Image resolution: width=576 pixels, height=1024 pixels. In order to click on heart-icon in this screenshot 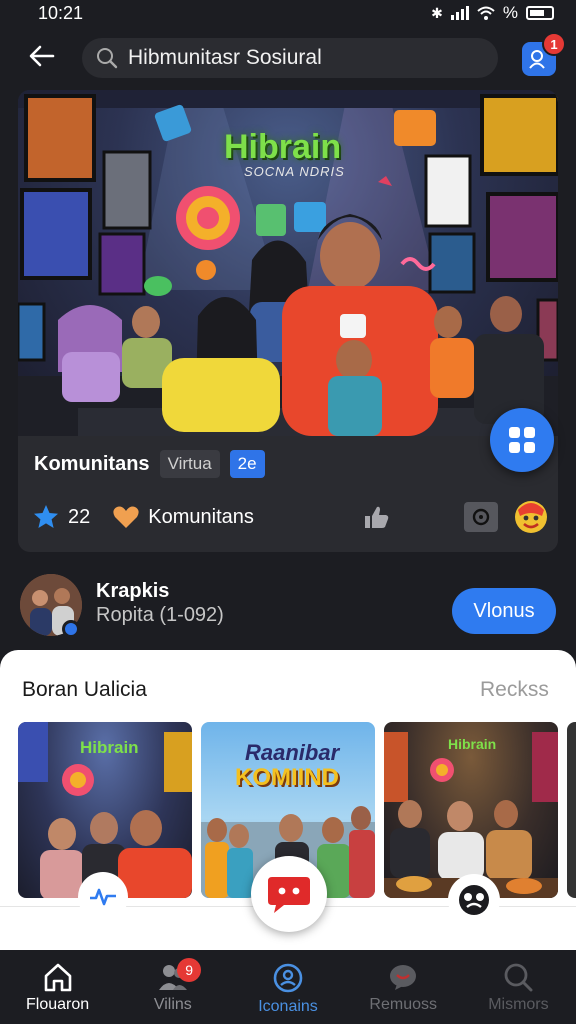, I will do `click(126, 517)`.